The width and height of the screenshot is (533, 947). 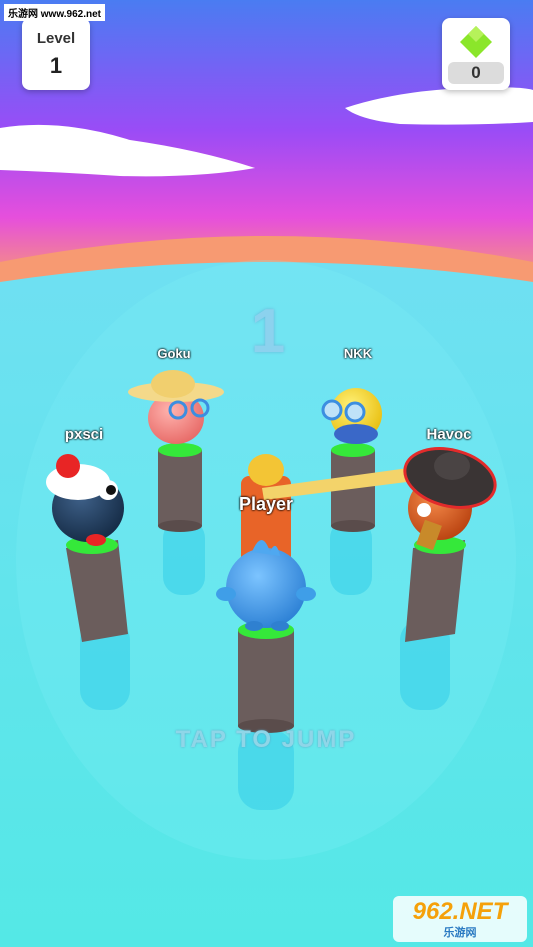 What do you see at coordinates (56, 38) in the screenshot?
I see `level-label: Level` at bounding box center [56, 38].